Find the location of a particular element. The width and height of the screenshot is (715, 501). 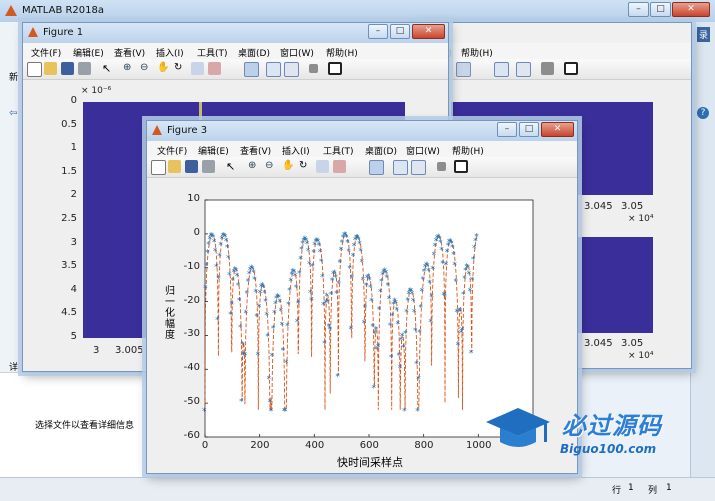

fig3-menu-desktop: 桌面(D) is located at coordinates (381, 150).